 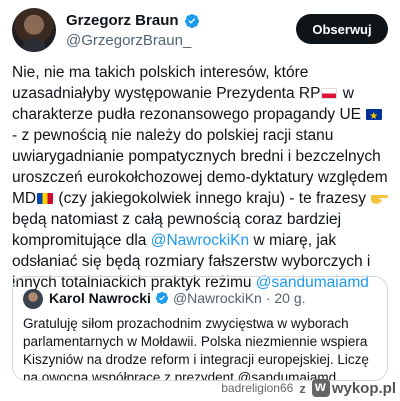 What do you see at coordinates (302, 388) in the screenshot?
I see `watermark-separator: z` at bounding box center [302, 388].